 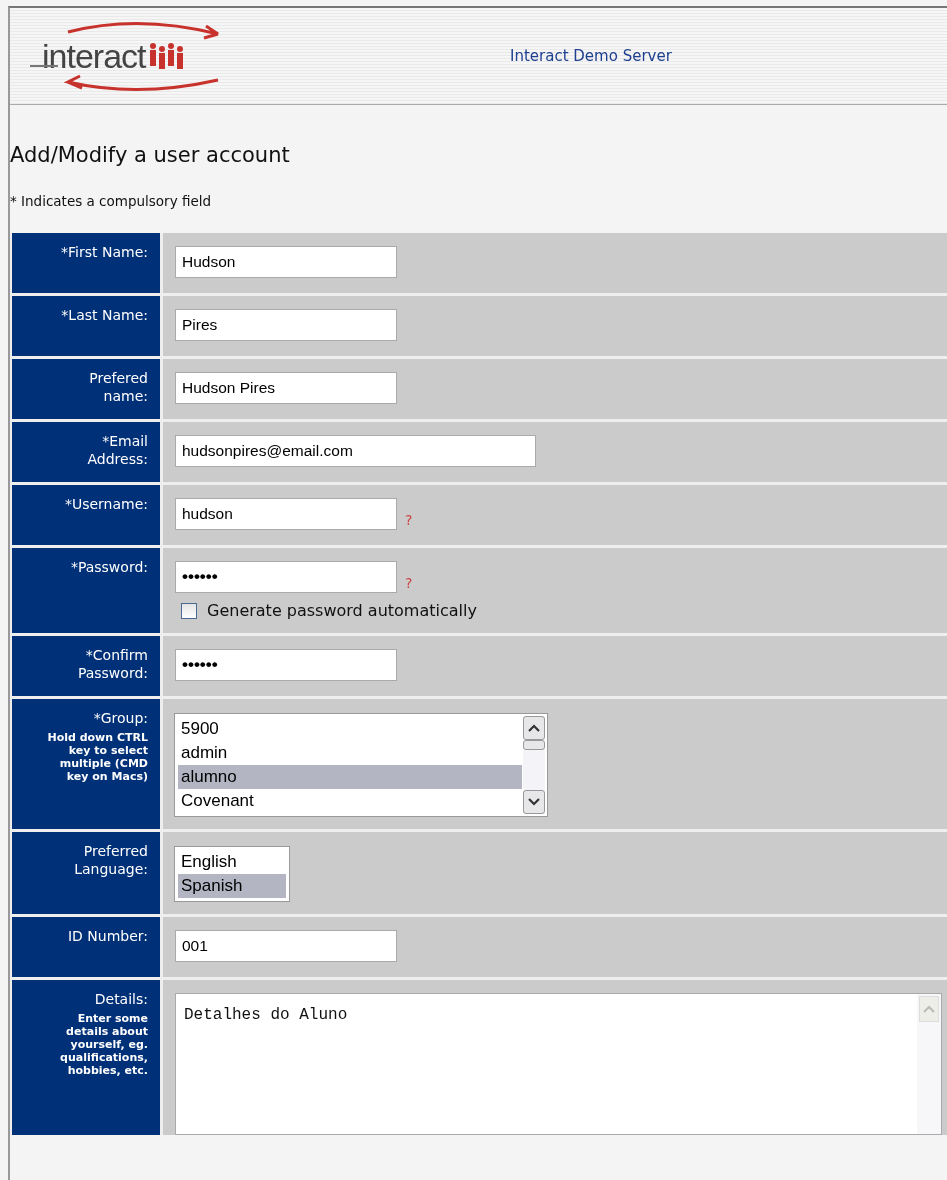 What do you see at coordinates (120, 718) in the screenshot?
I see `field-label: *Group:` at bounding box center [120, 718].